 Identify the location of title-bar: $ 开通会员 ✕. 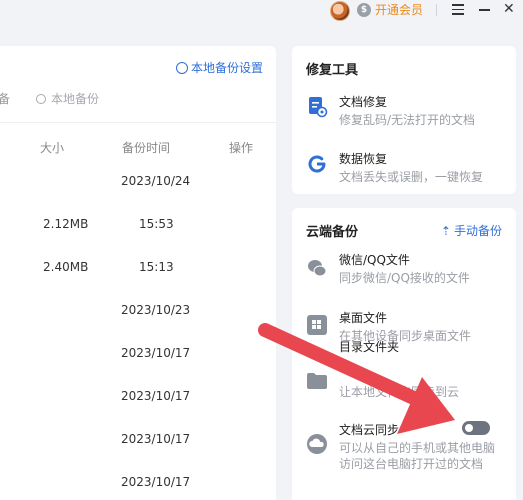
(261, 13).